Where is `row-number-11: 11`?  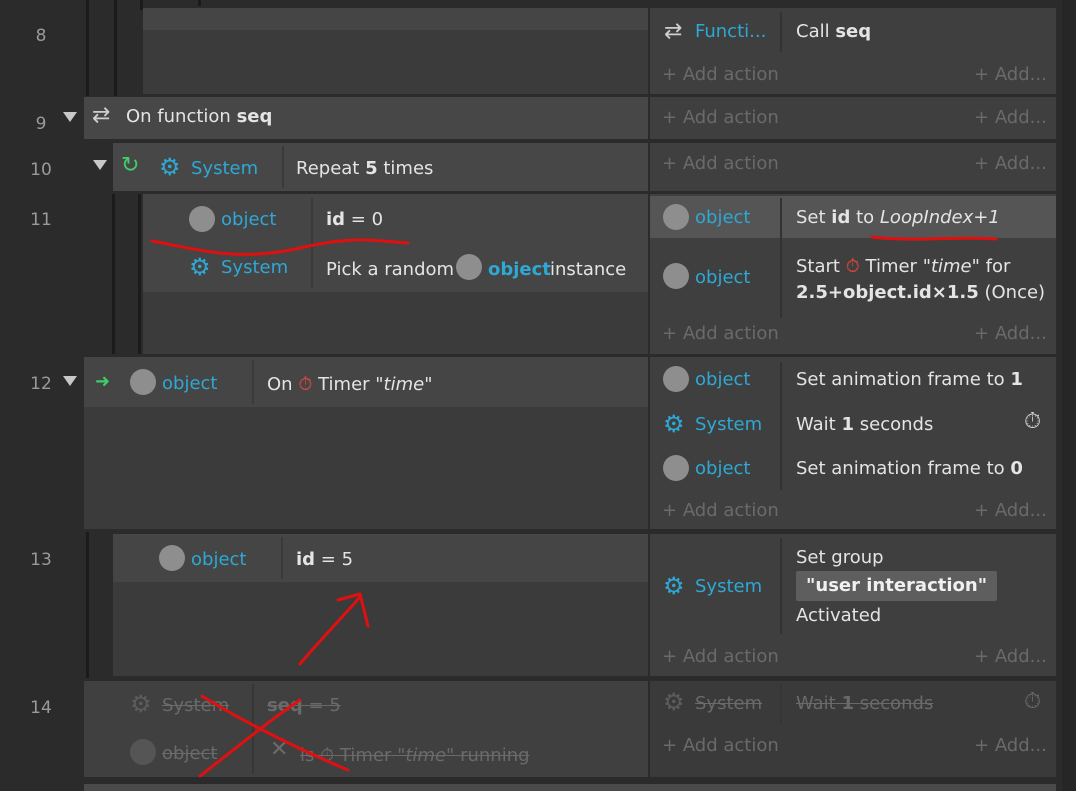 row-number-11: 11 is located at coordinates (41, 220).